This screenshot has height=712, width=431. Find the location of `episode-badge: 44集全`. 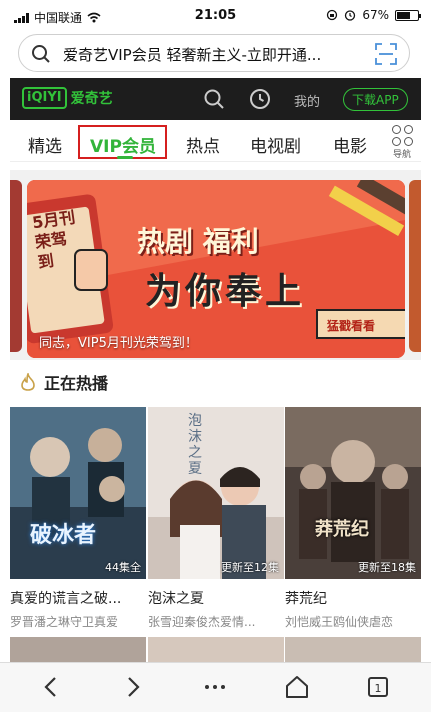

episode-badge: 44集全 is located at coordinates (123, 567).